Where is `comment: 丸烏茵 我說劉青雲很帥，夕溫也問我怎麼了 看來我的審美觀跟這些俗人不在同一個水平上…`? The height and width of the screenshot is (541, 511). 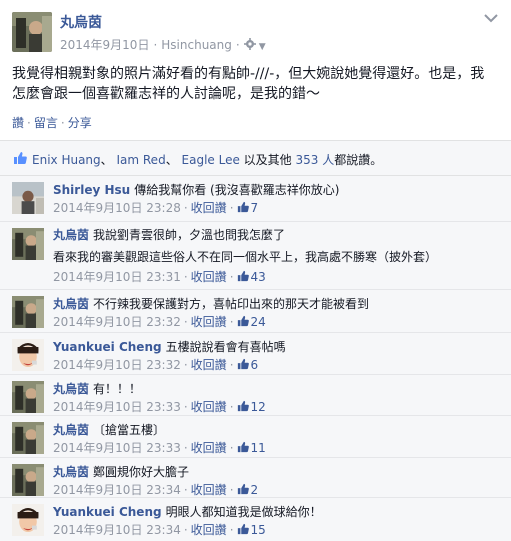
comment: 丸烏茵 我說劉青雲很帥，夕溫也問我怎麼了 看來我的審美觀跟這些俗人不在同一個水平上… is located at coordinates (255, 256).